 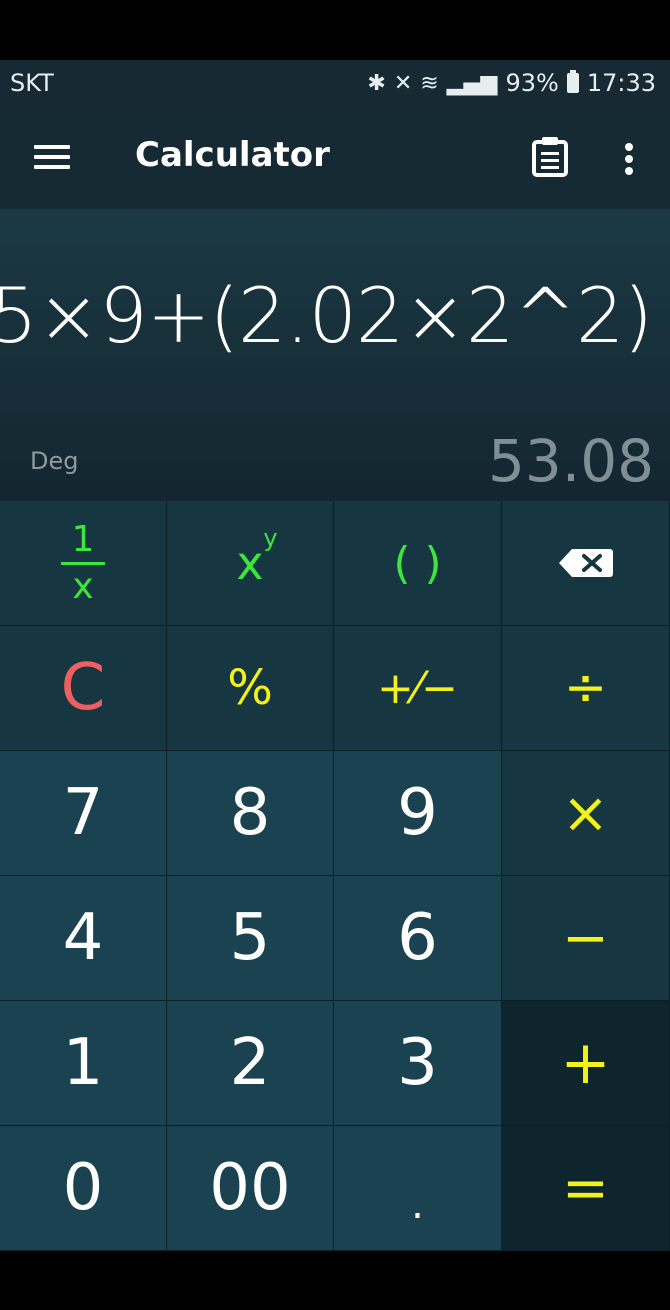 I want to click on clock: 17:33, so click(x=621, y=83).